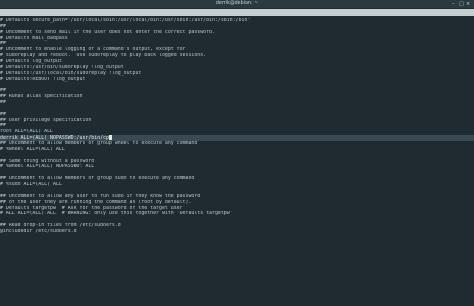 The height and width of the screenshot is (306, 474). Describe the element at coordinates (237, 232) in the screenshot. I see `editor-line: @includedir /etc/sudoers.d` at that location.